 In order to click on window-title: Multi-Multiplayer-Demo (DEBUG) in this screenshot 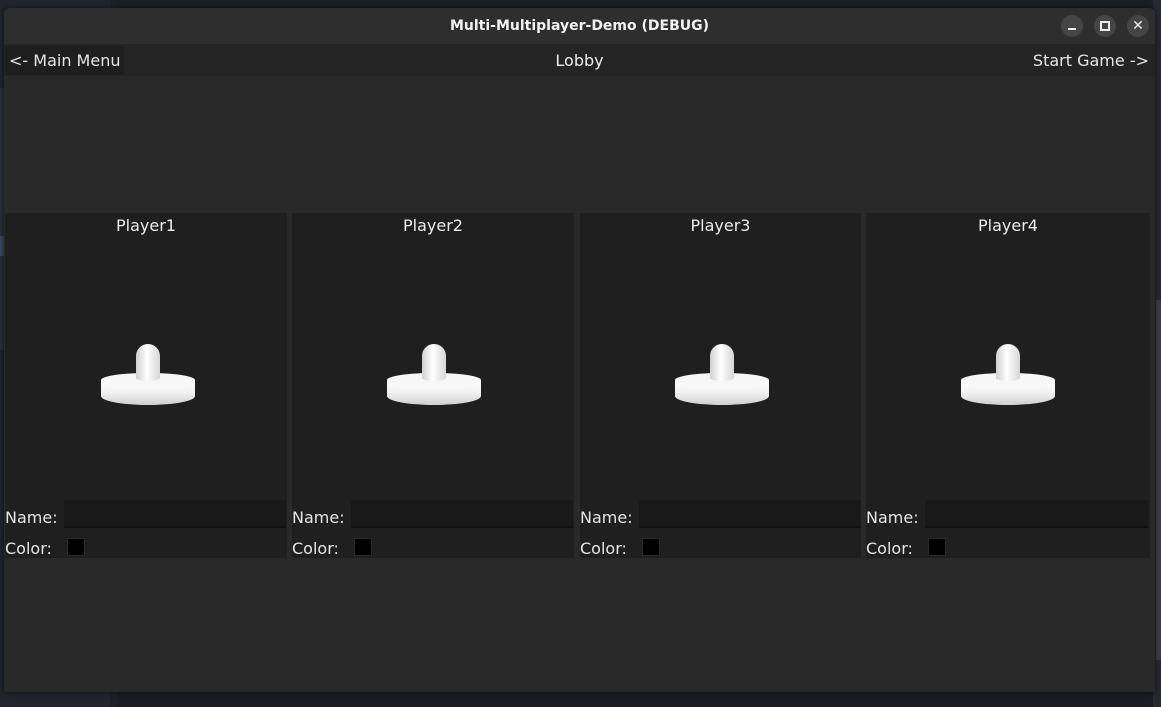, I will do `click(579, 26)`.